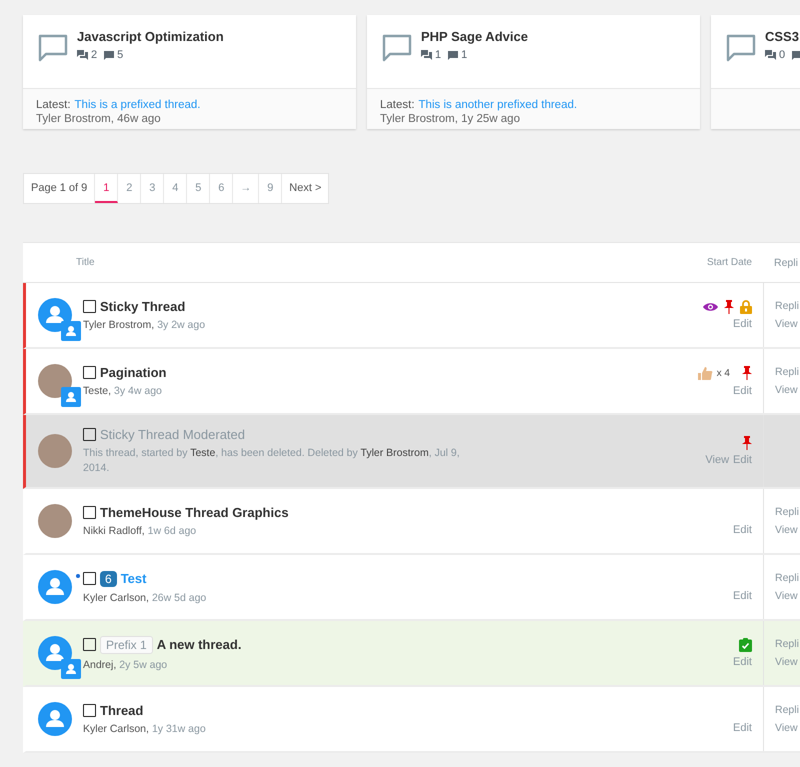 The image size is (800, 767). What do you see at coordinates (60, 188) in the screenshot?
I see `page-label: Page 1 of 9` at bounding box center [60, 188].